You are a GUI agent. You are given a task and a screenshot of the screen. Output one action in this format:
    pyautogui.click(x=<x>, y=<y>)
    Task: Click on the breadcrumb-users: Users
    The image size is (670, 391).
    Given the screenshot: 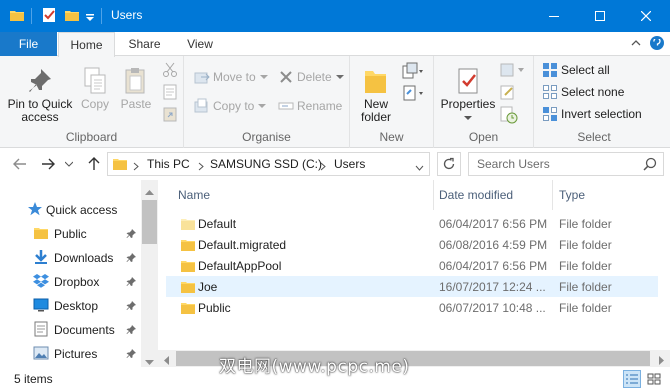 What is the action you would take?
    pyautogui.click(x=349, y=164)
    